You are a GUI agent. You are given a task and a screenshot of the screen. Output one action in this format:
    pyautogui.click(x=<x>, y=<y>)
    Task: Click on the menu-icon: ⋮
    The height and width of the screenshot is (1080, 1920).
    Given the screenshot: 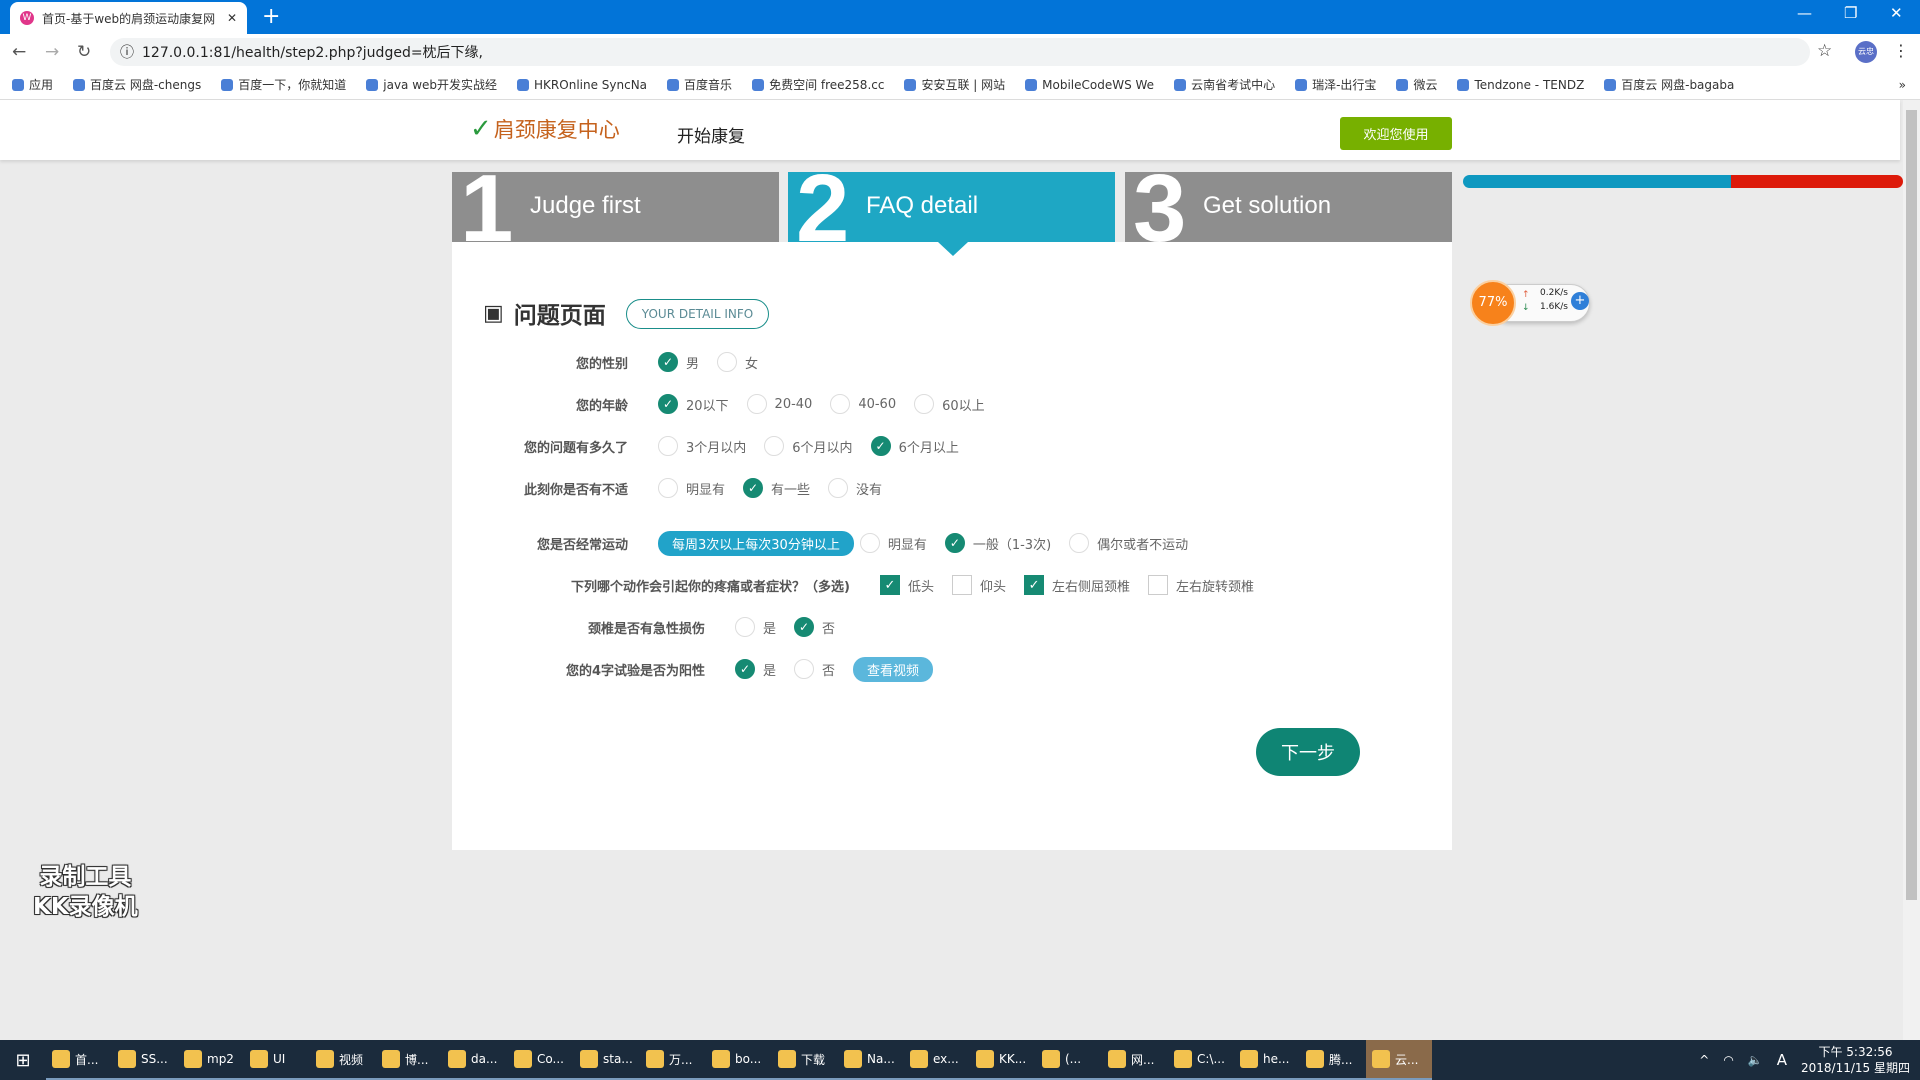 What is the action you would take?
    pyautogui.click(x=1901, y=50)
    